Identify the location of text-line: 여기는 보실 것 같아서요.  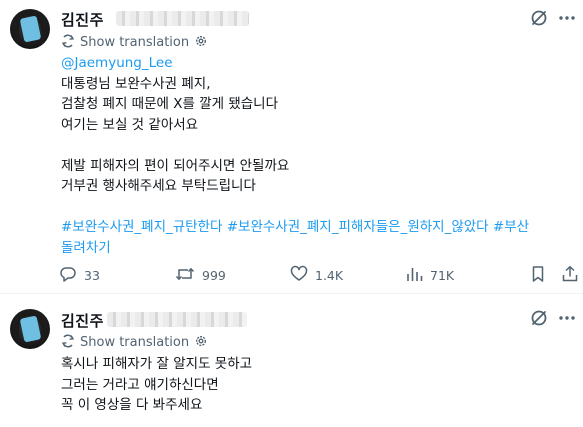
(130, 124).